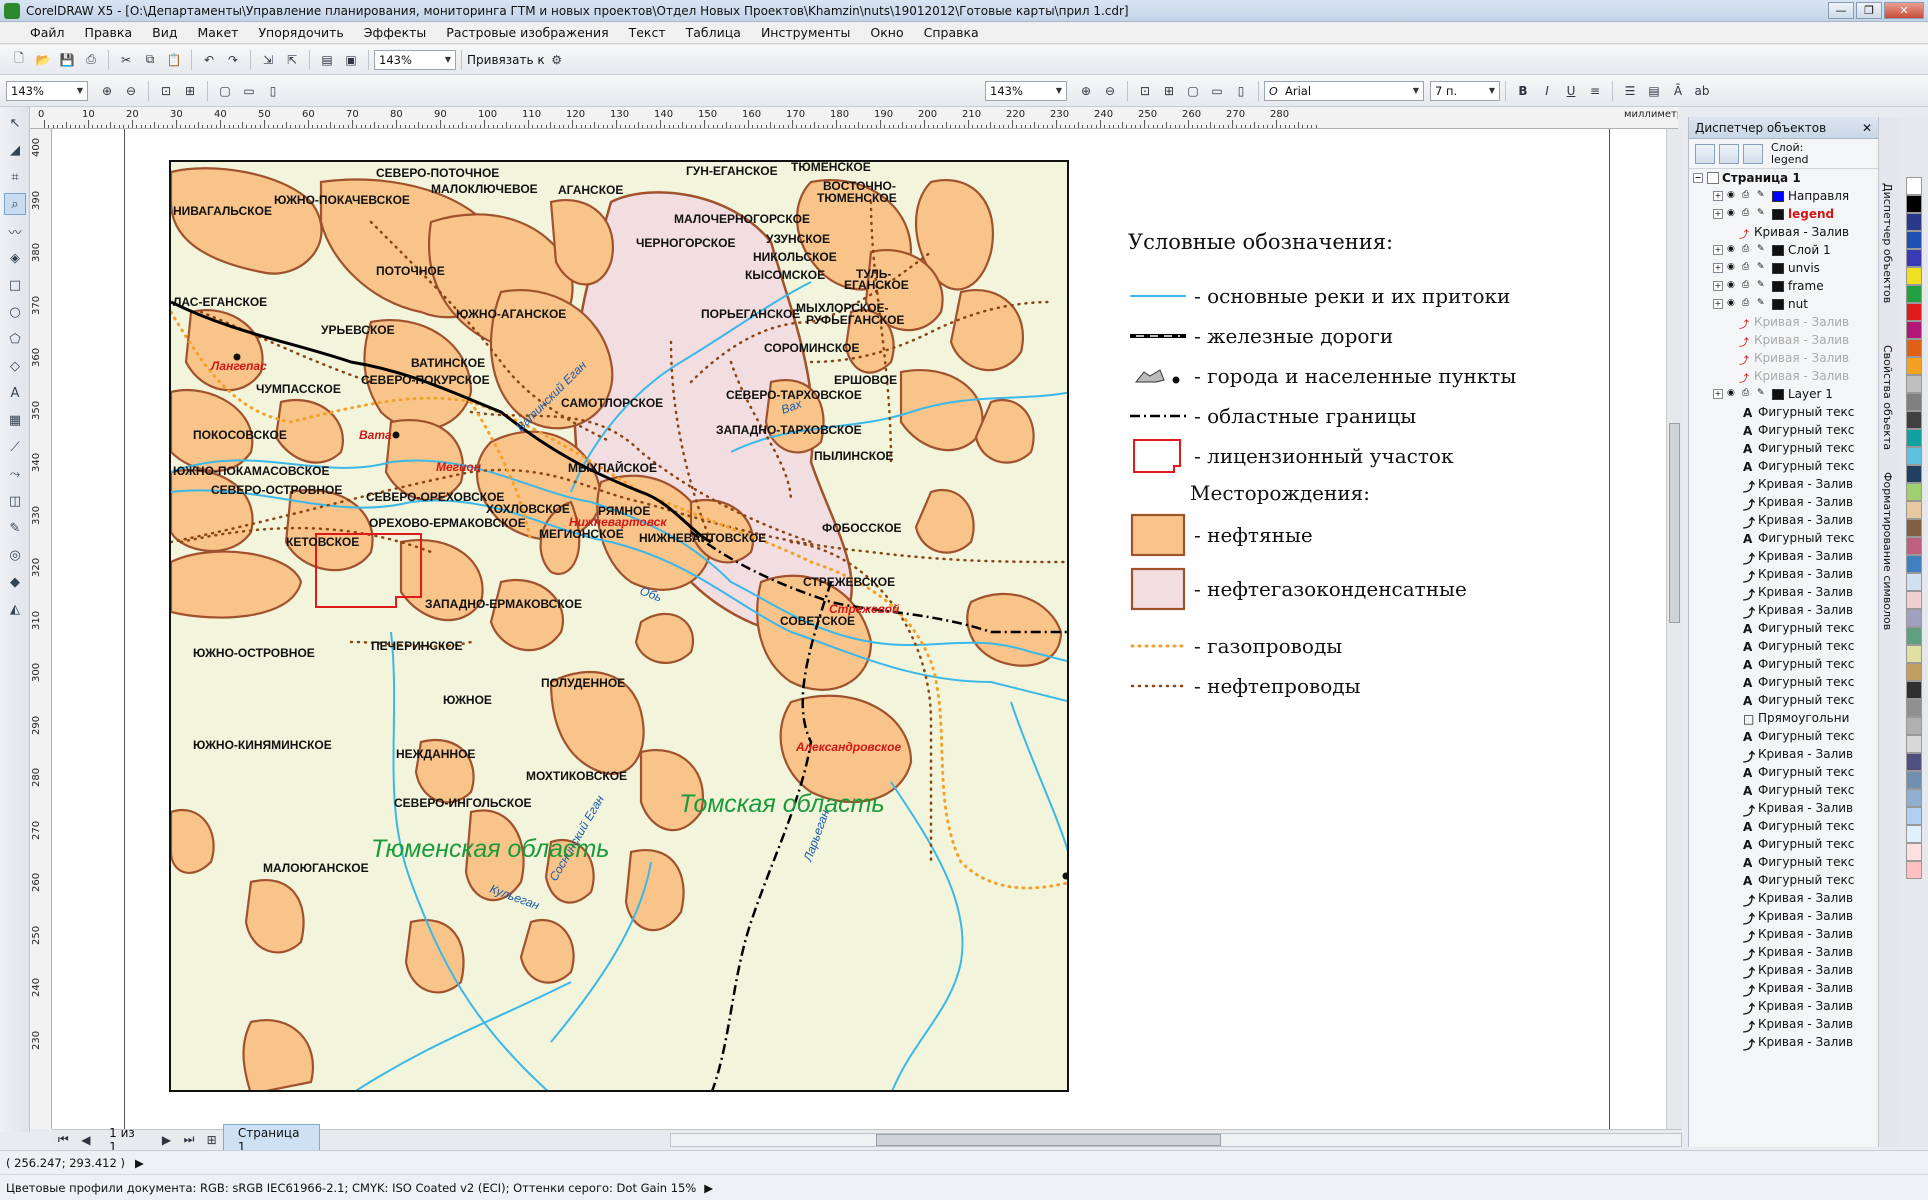 The width and height of the screenshot is (1928, 1200). I want to click on paste-icon: 📋, so click(174, 60).